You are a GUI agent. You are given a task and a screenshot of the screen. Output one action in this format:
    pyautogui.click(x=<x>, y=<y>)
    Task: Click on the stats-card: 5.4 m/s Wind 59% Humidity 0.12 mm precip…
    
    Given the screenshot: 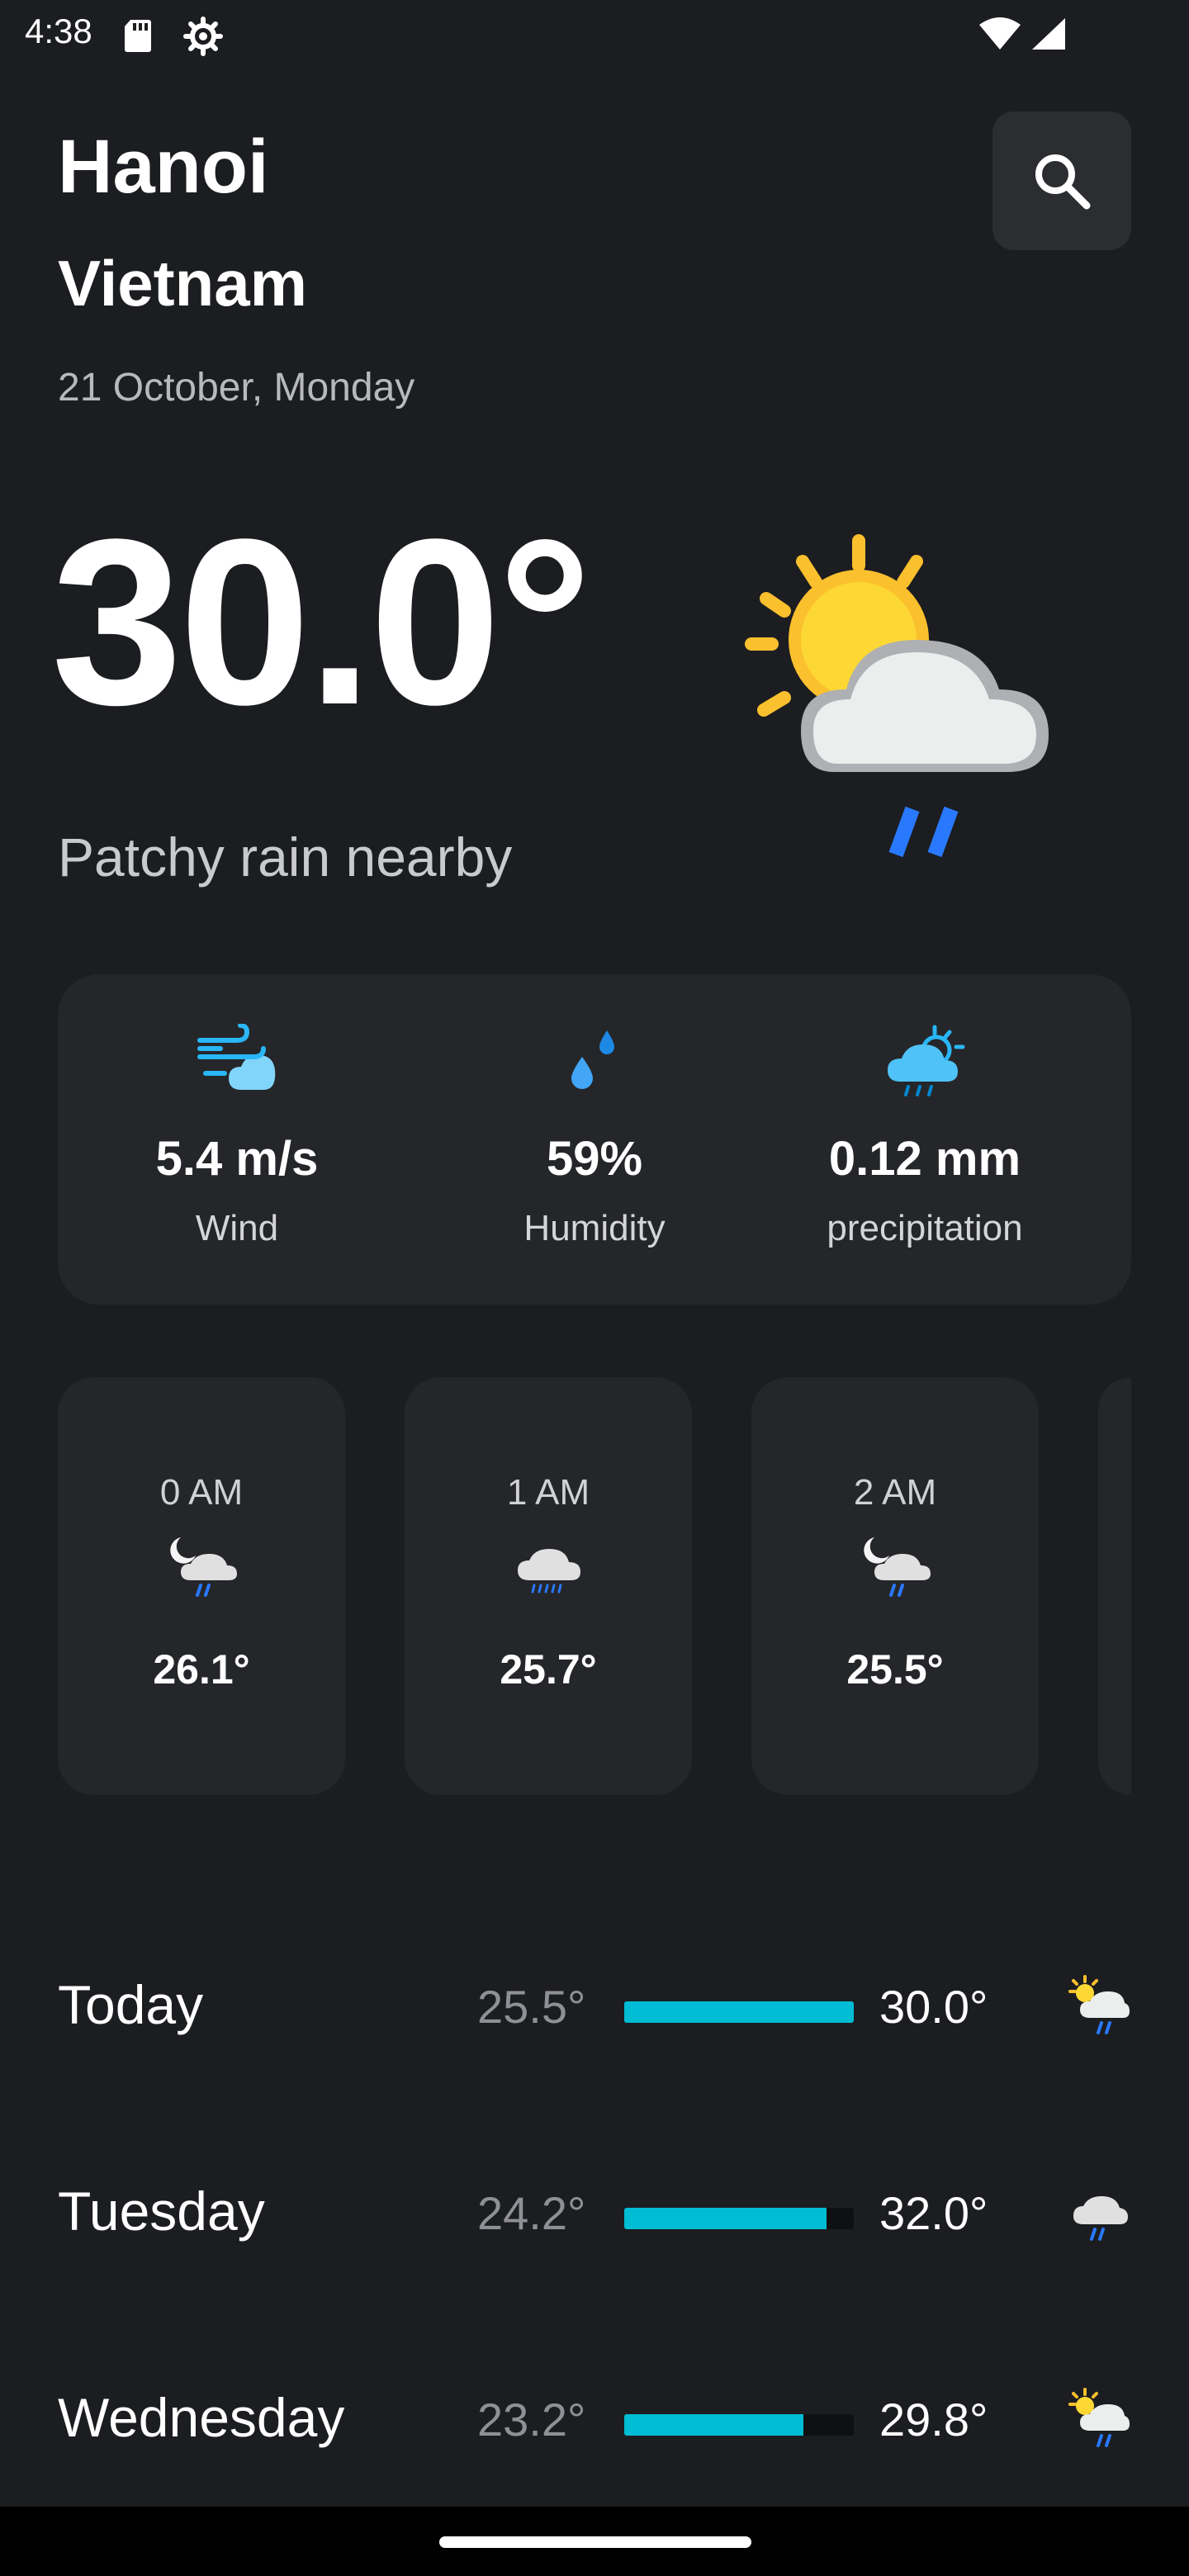 What is the action you would take?
    pyautogui.click(x=594, y=1139)
    